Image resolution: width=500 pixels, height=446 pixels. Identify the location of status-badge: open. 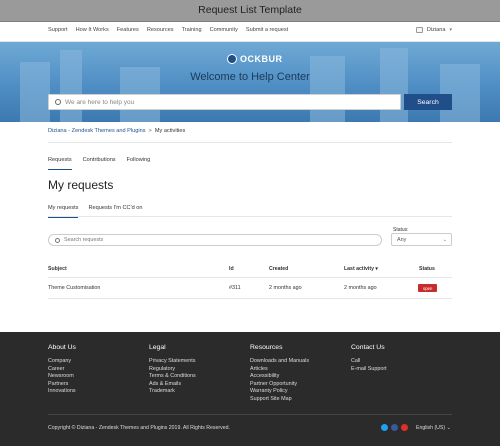
(428, 288).